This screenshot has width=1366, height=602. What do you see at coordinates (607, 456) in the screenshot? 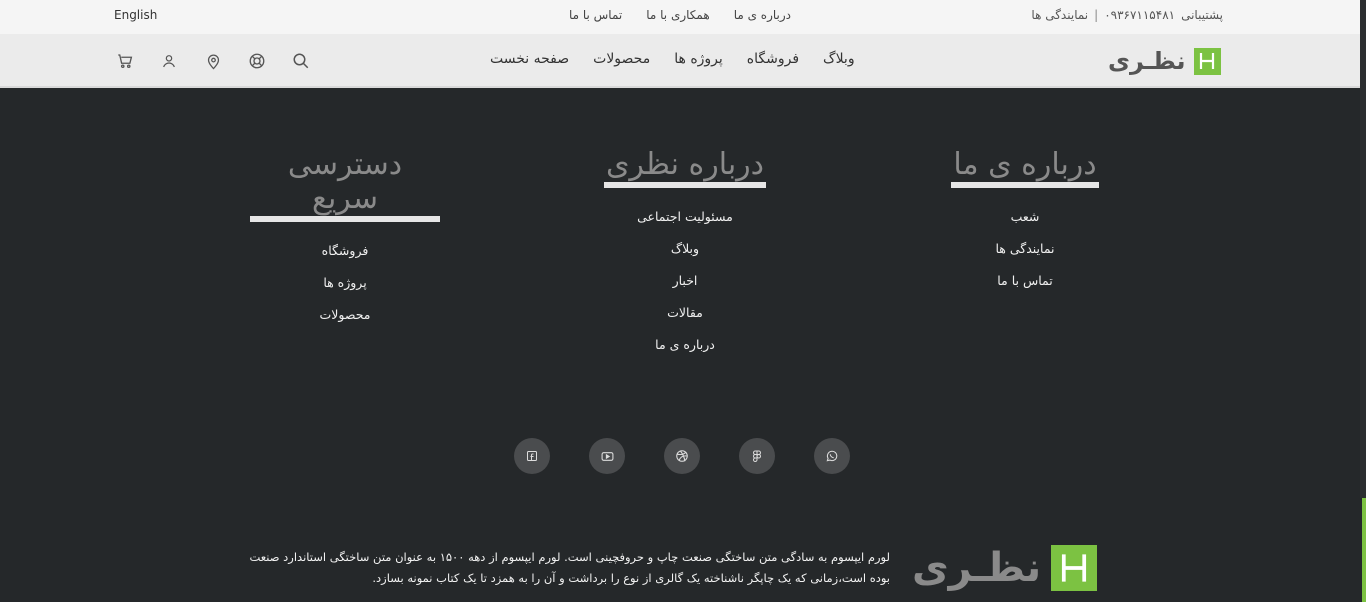
I see `youtube-icon` at bounding box center [607, 456].